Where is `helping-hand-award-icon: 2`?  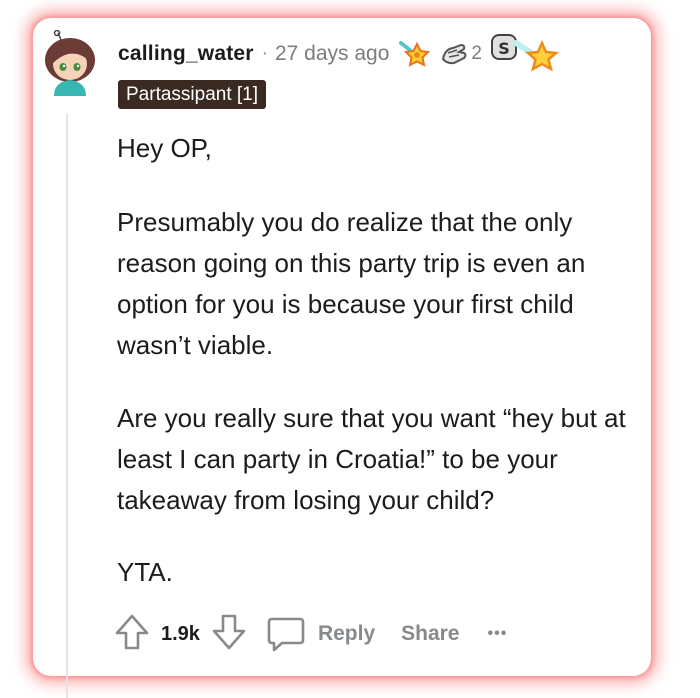
helping-hand-award-icon: 2 is located at coordinates (460, 54).